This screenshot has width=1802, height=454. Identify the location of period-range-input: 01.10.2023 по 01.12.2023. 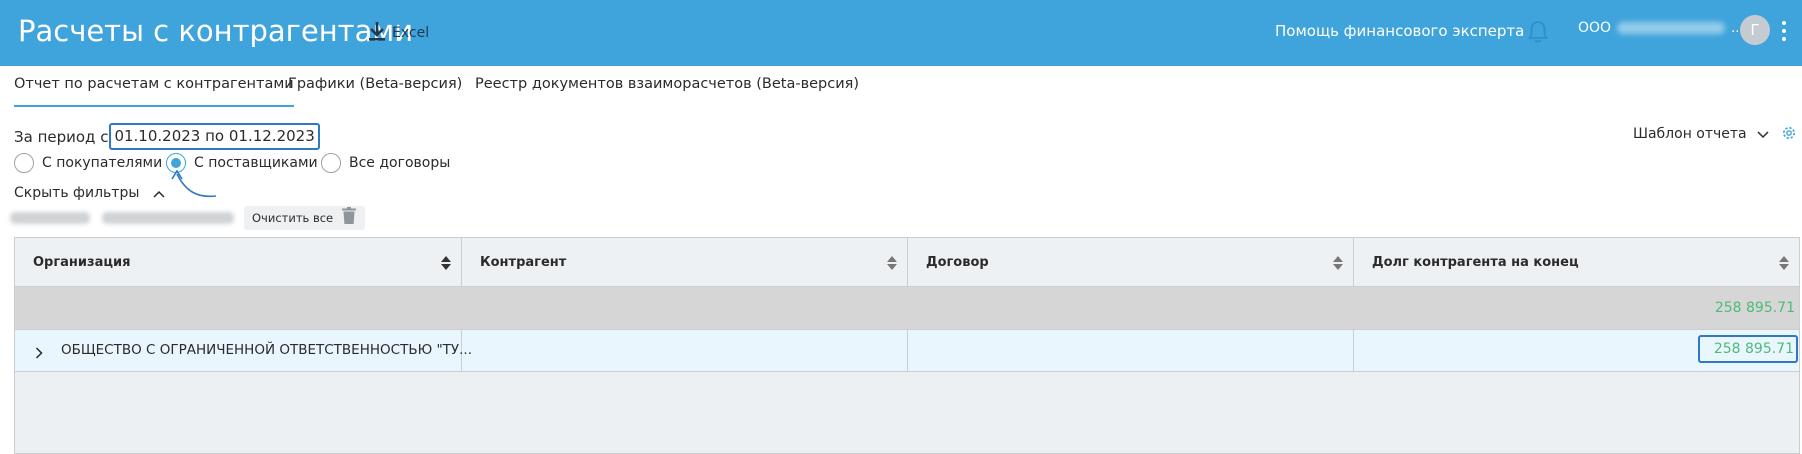
(214, 136).